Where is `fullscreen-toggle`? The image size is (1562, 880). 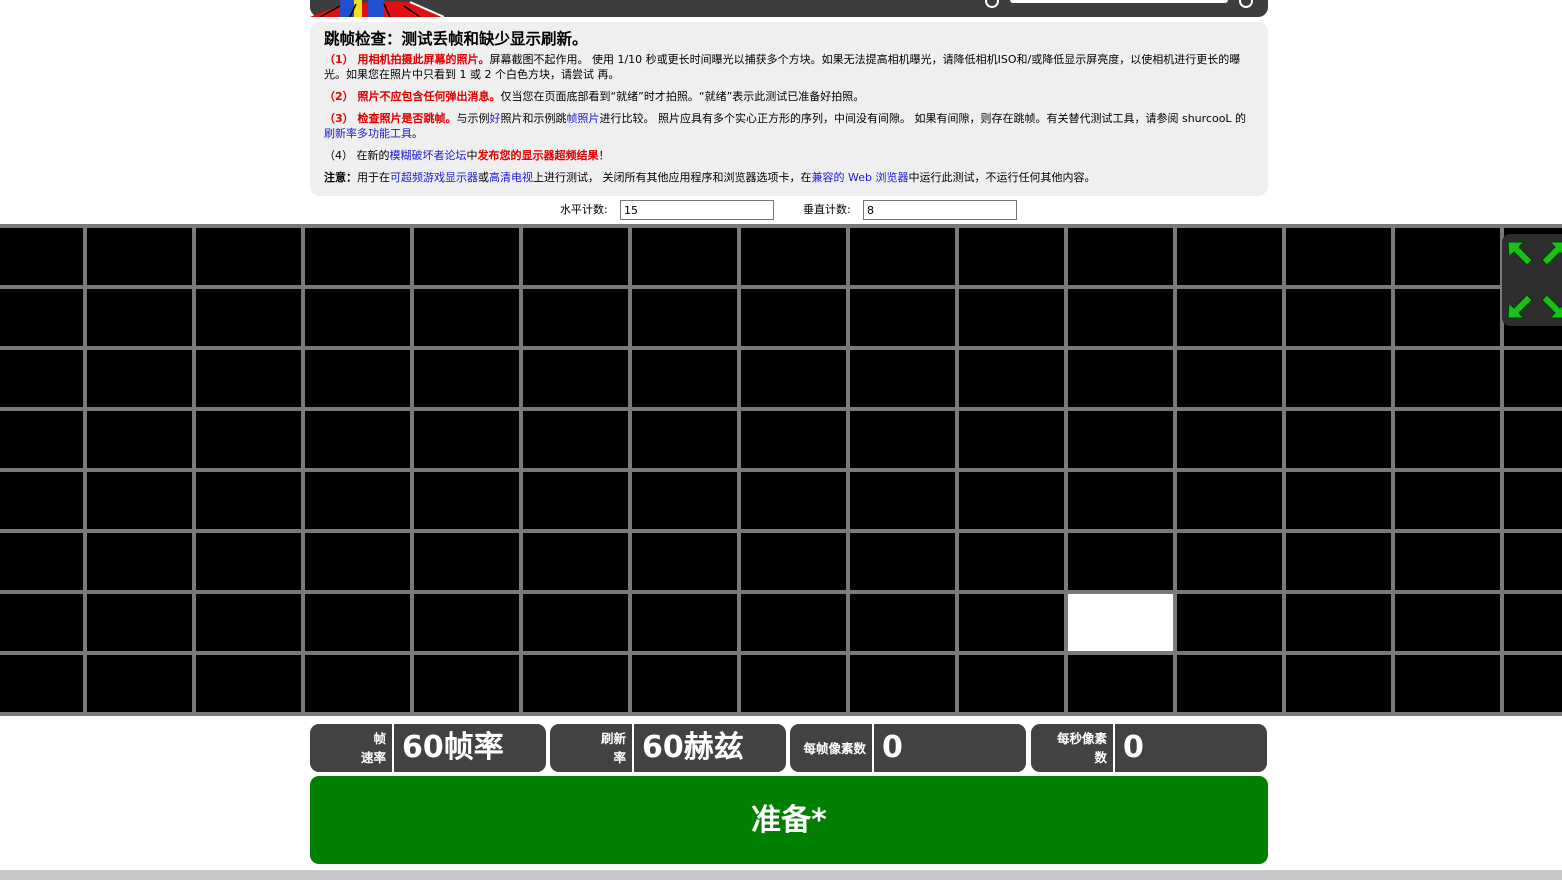 fullscreen-toggle is located at coordinates (1532, 280).